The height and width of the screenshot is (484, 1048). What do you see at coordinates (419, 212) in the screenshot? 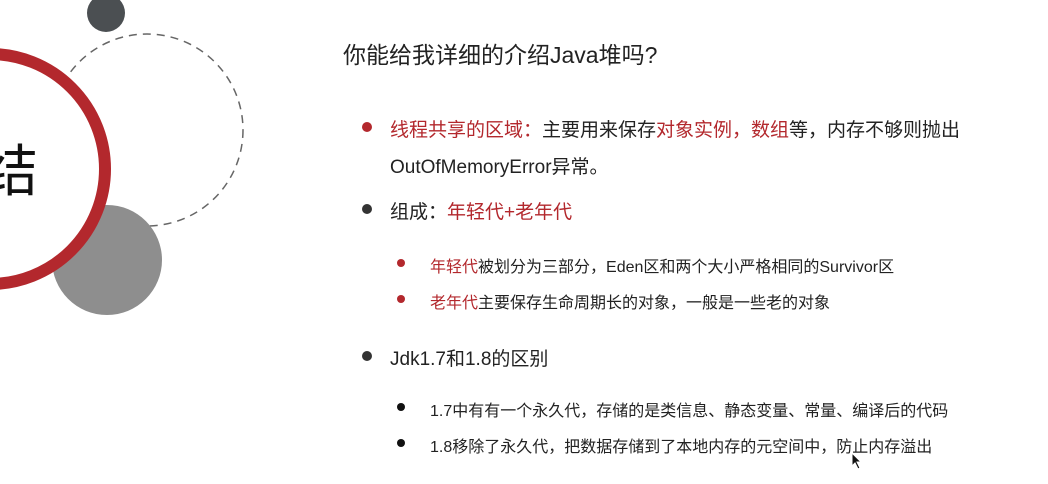
I see `text: 组成：` at bounding box center [419, 212].